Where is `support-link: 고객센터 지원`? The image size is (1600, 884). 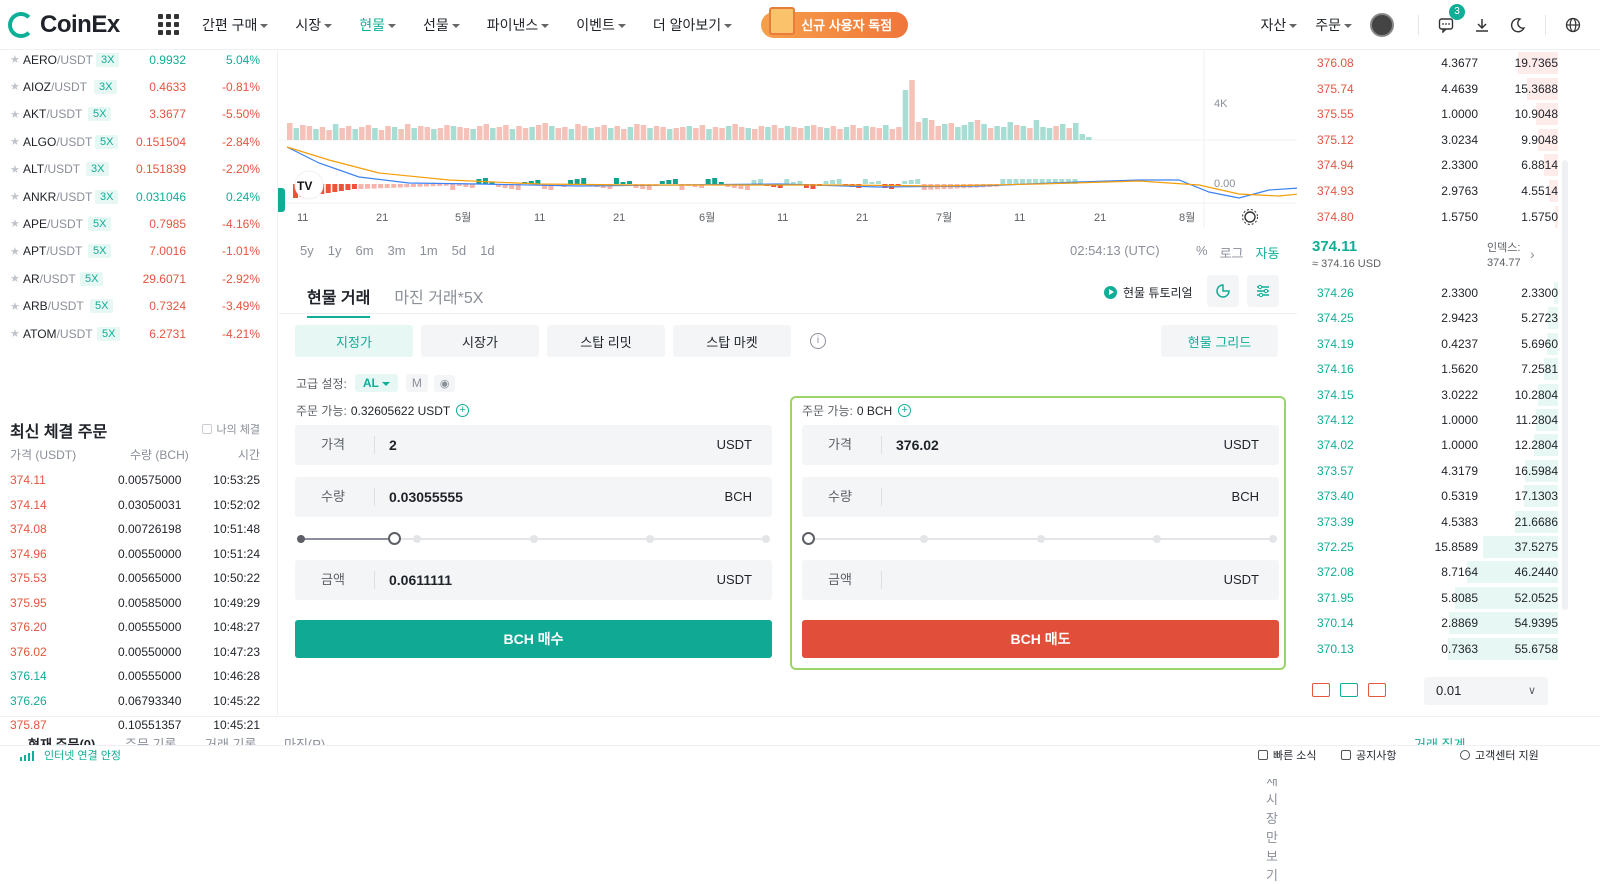 support-link: 고객센터 지원 is located at coordinates (1499, 755).